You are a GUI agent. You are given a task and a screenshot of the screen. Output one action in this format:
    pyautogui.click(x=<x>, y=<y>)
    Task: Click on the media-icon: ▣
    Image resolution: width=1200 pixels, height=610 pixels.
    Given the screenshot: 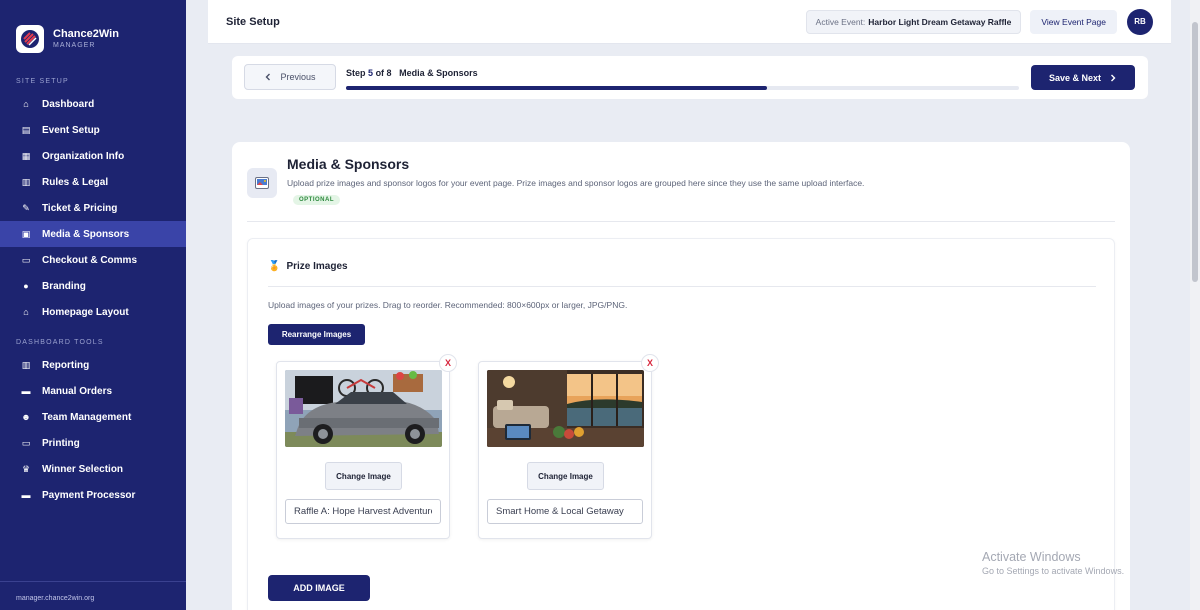 What is the action you would take?
    pyautogui.click(x=26, y=233)
    